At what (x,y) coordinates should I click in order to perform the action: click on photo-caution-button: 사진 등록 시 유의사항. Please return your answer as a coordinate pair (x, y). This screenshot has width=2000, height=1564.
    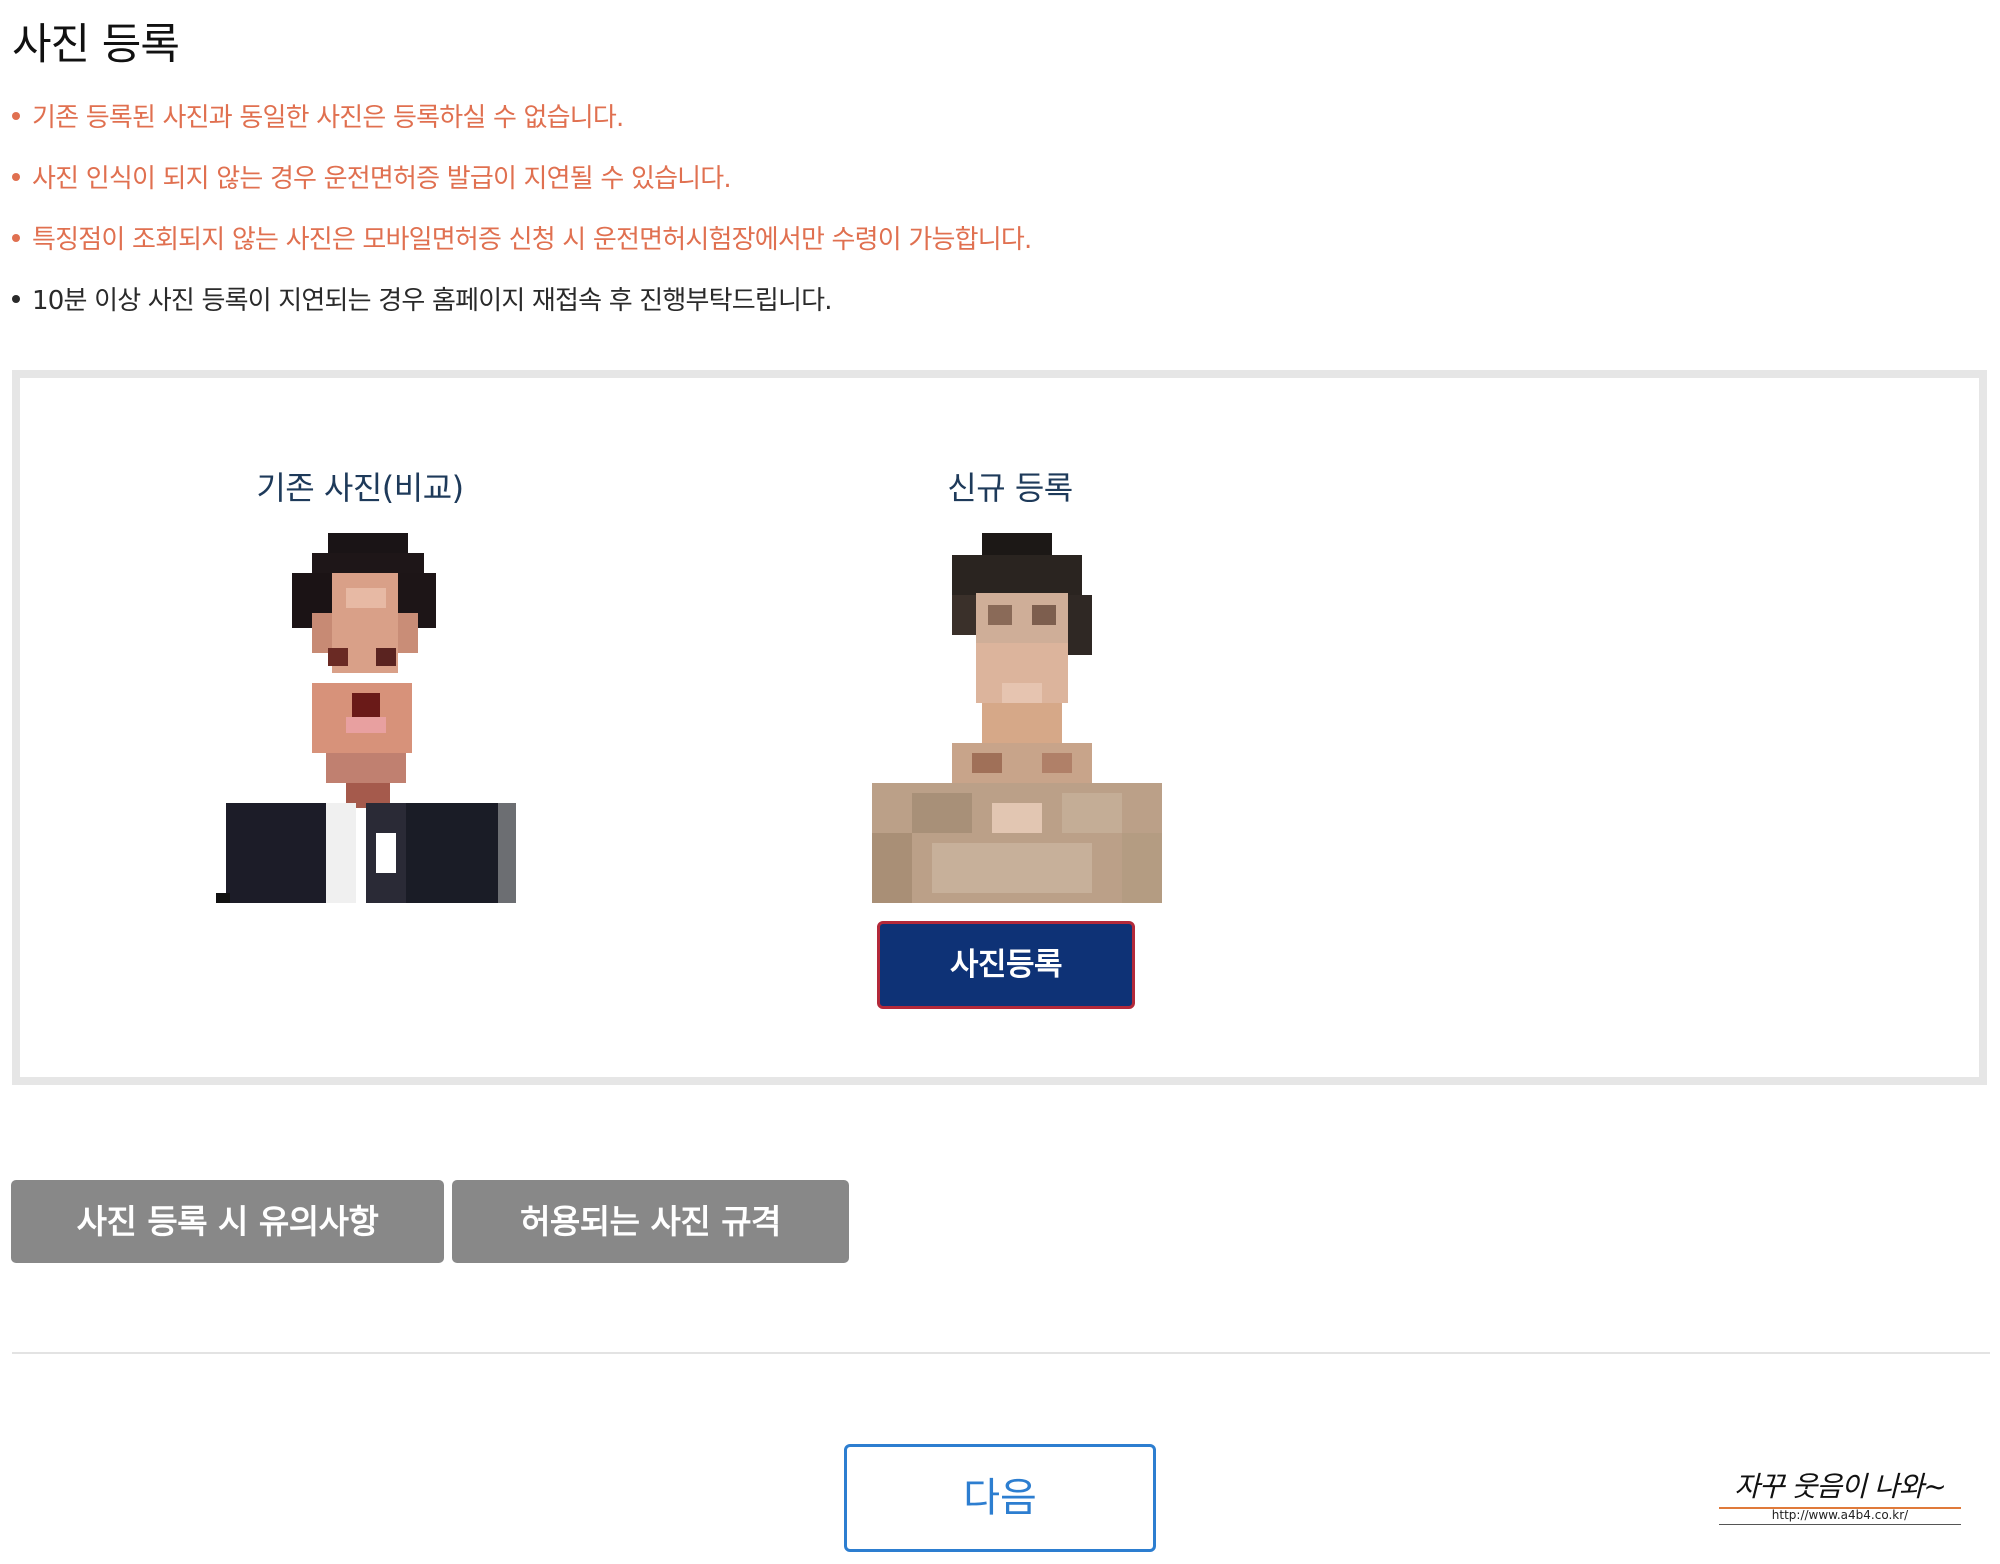
    Looking at the image, I should click on (227, 1221).